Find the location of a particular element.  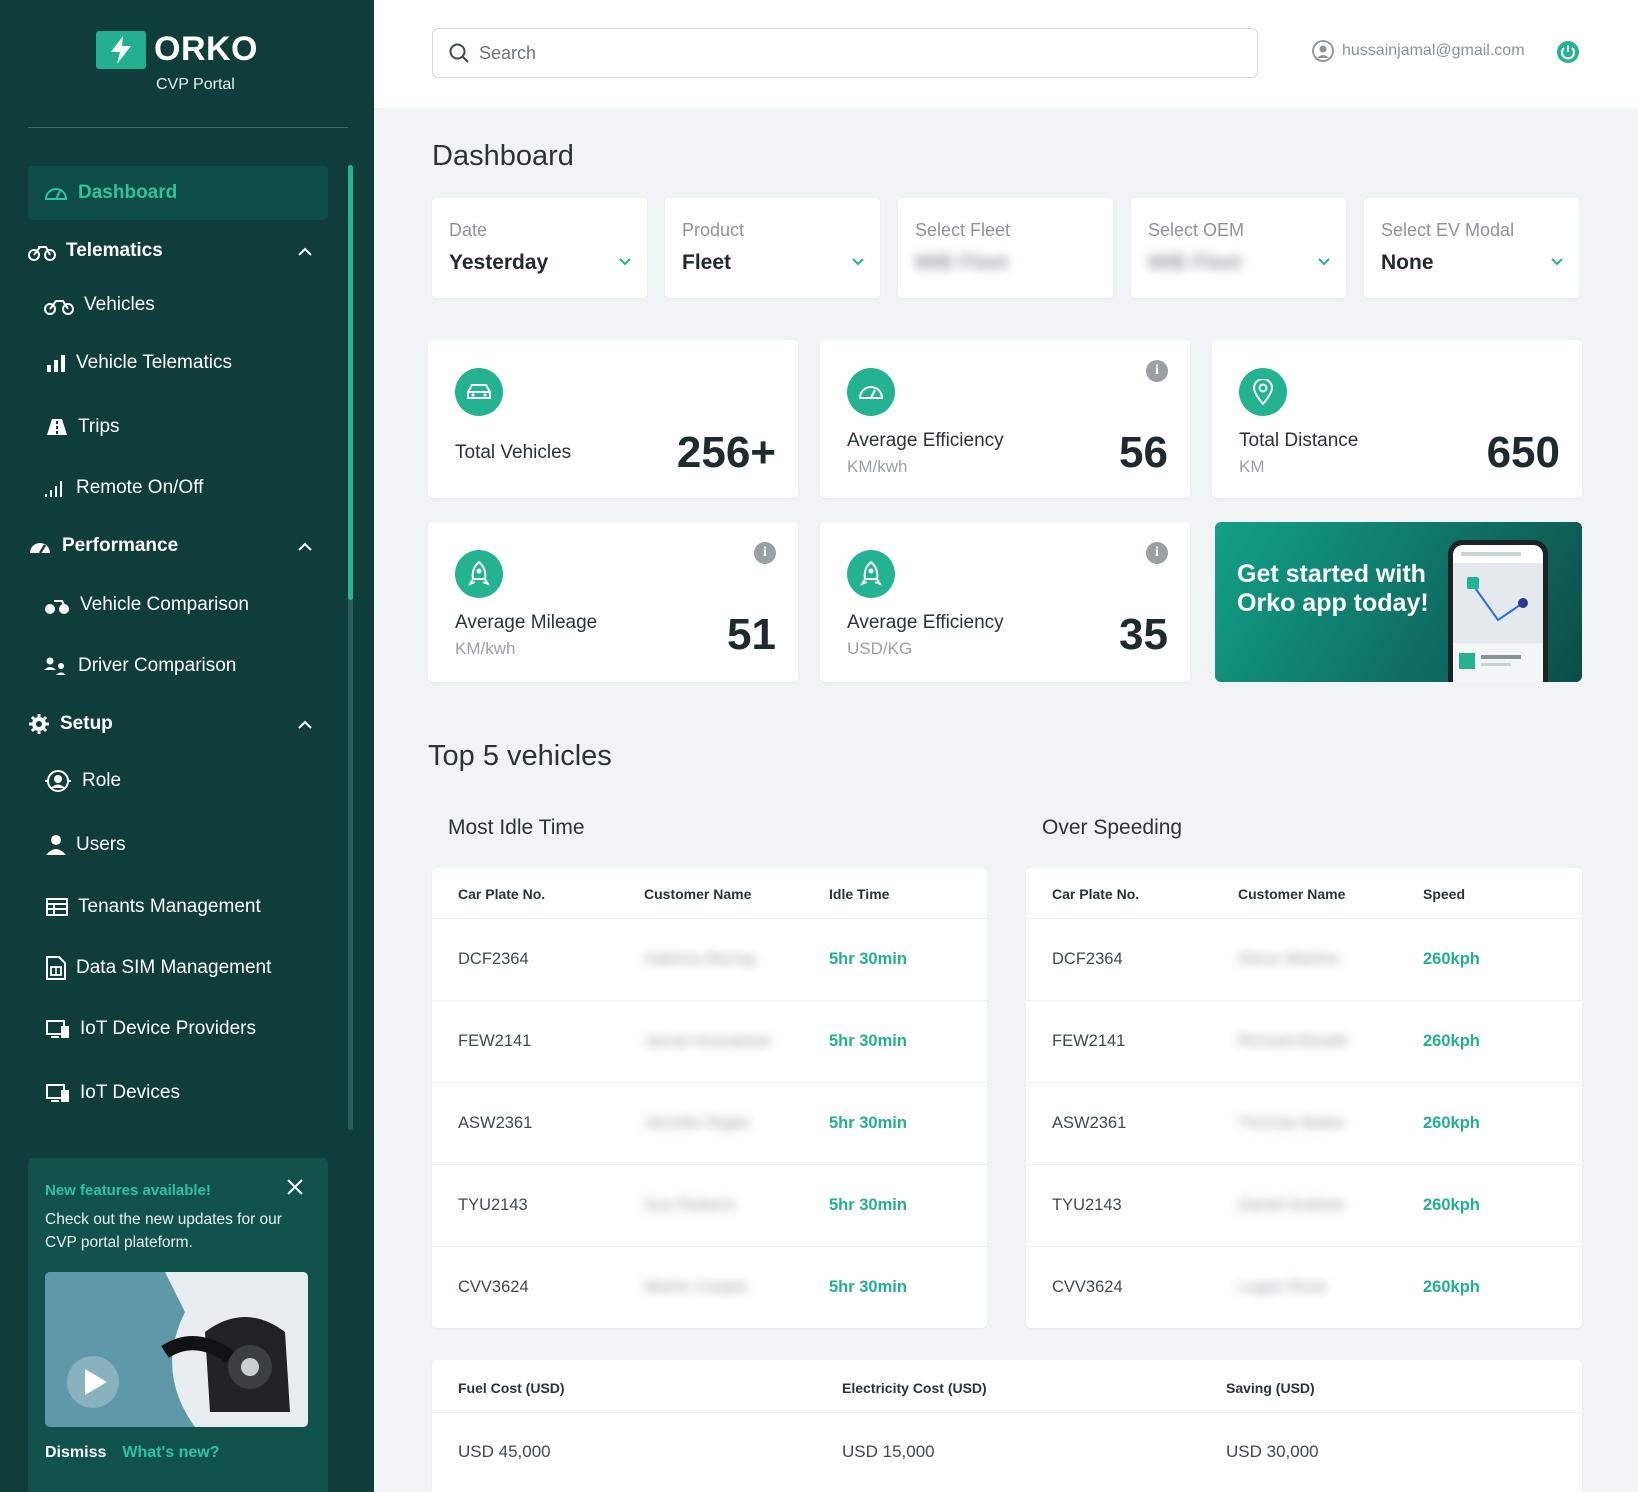

column-header: Car Plate No. is located at coordinates (1096, 894).